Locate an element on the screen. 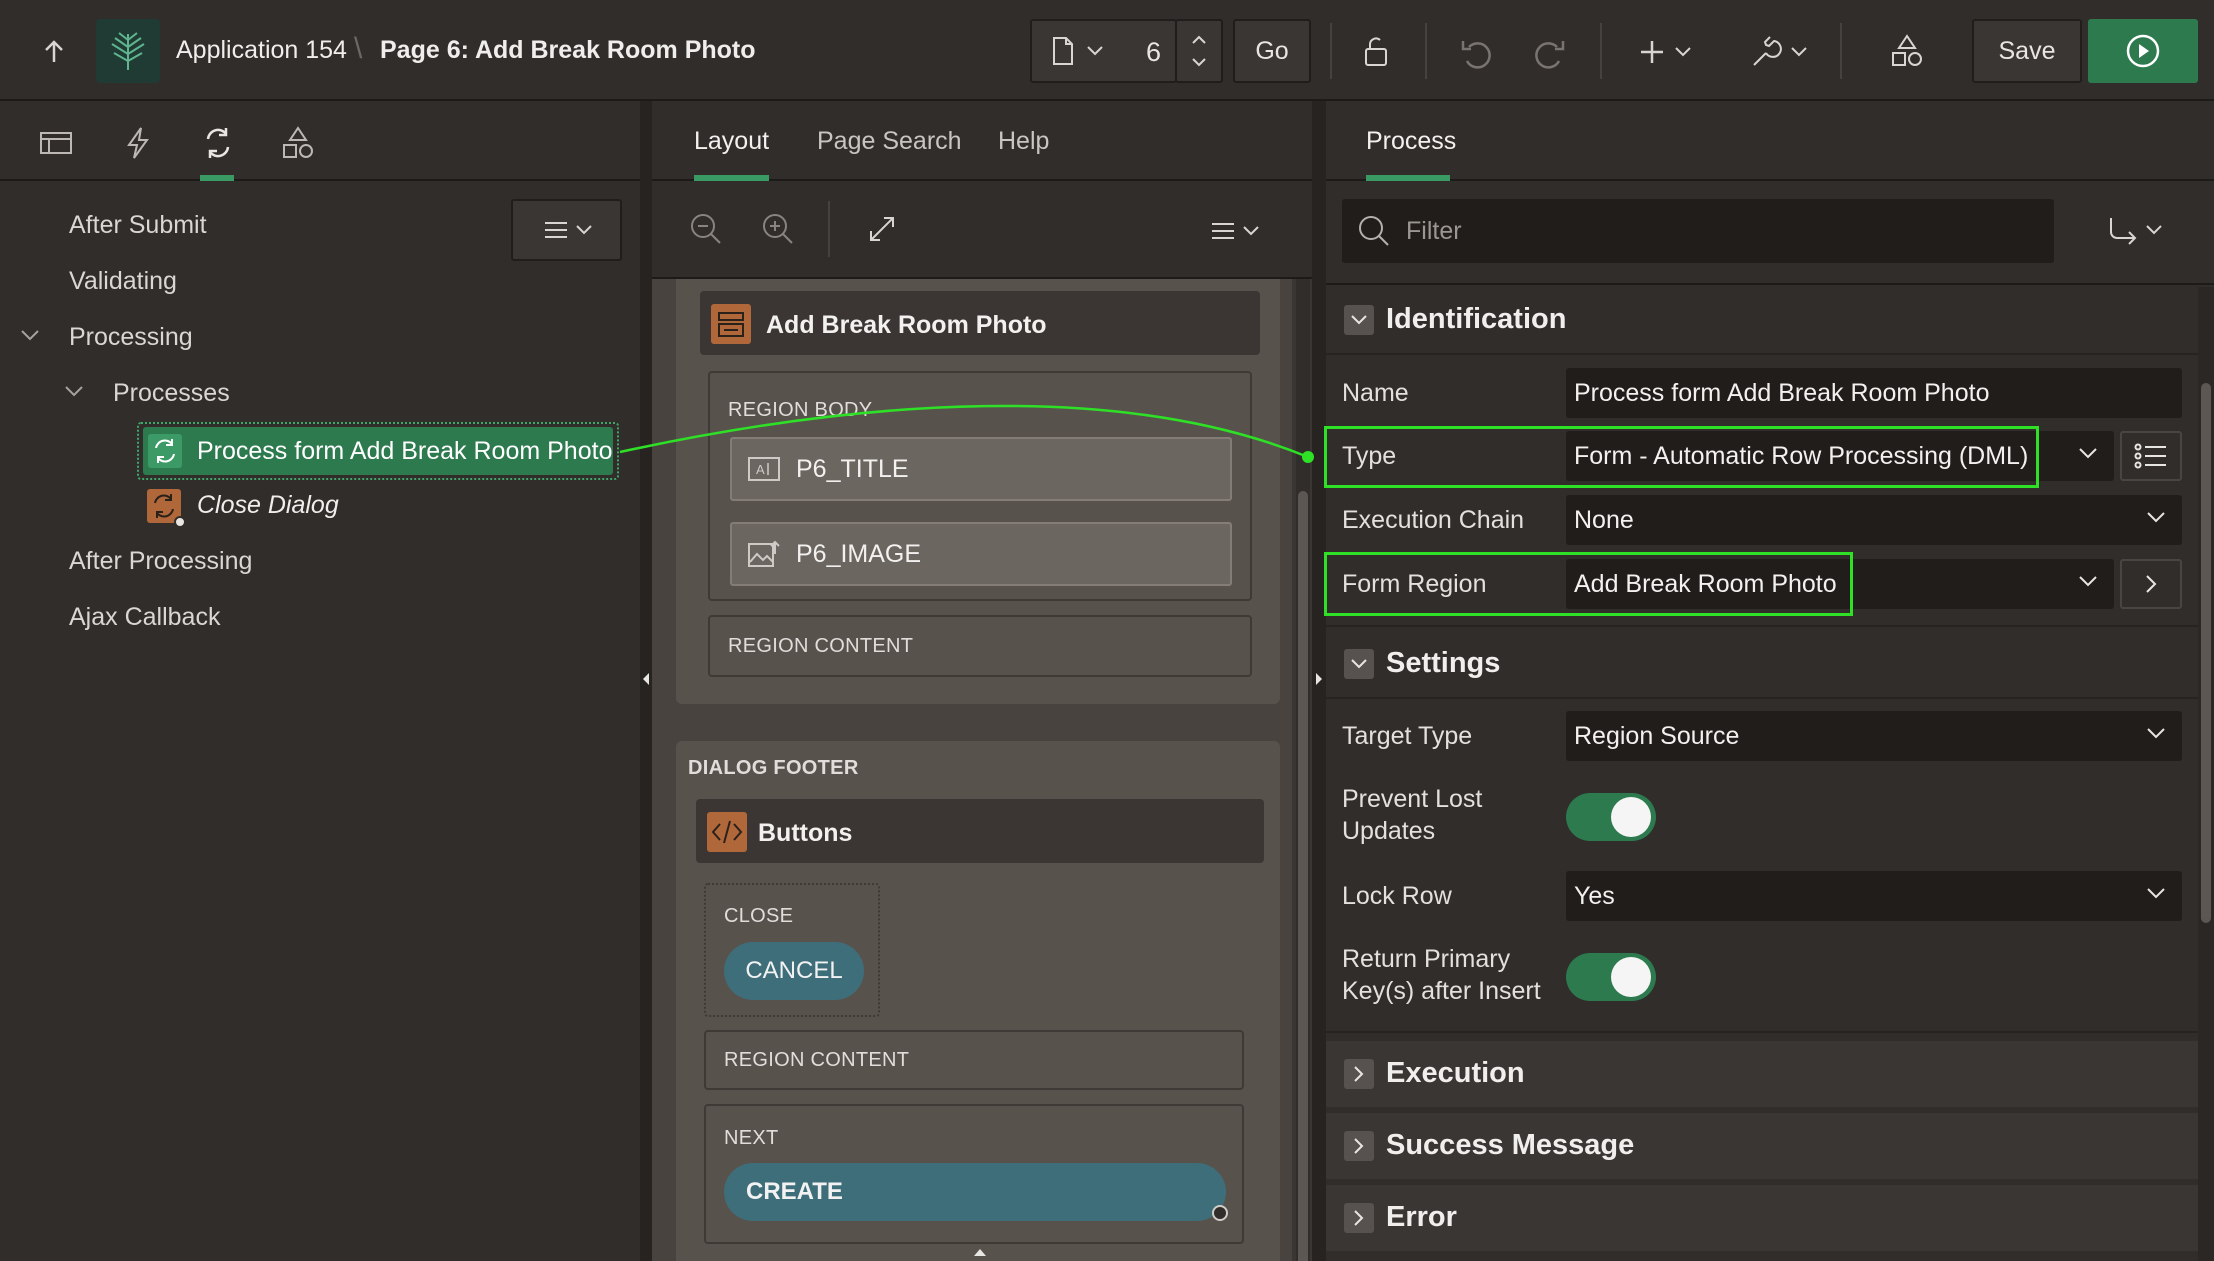 Image resolution: width=2214 pixels, height=1261 pixels. left-splitter is located at coordinates (646, 681).